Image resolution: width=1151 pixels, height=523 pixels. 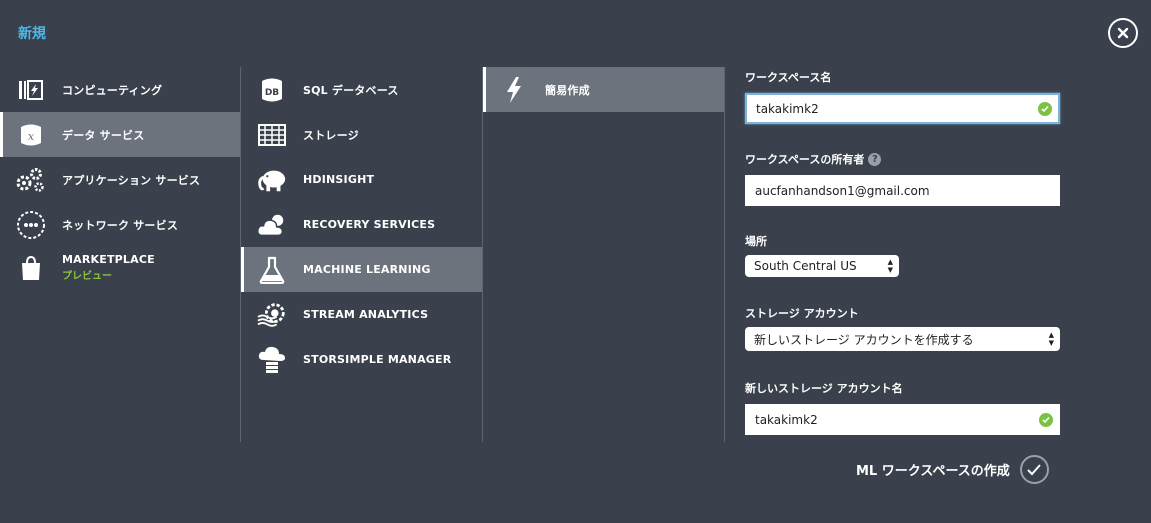 I want to click on category-label: MARKETPLACE, so click(x=108, y=259).